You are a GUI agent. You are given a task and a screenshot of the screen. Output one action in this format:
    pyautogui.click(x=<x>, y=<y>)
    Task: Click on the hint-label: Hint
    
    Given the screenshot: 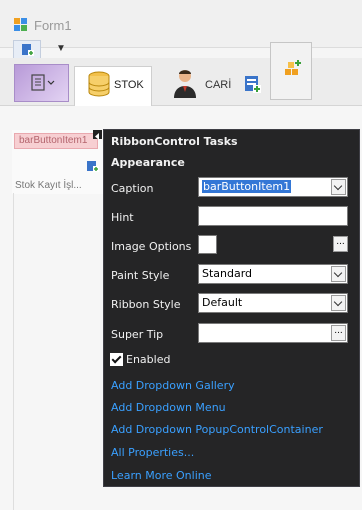 What is the action you would take?
    pyautogui.click(x=122, y=217)
    